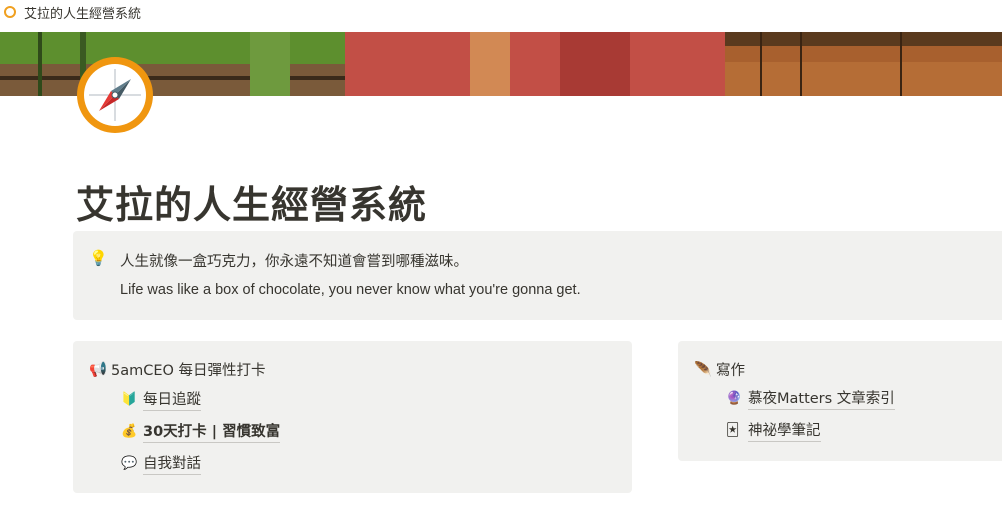 The image size is (1002, 506). I want to click on page-title: 艾拉的人生經營系統, so click(252, 205).